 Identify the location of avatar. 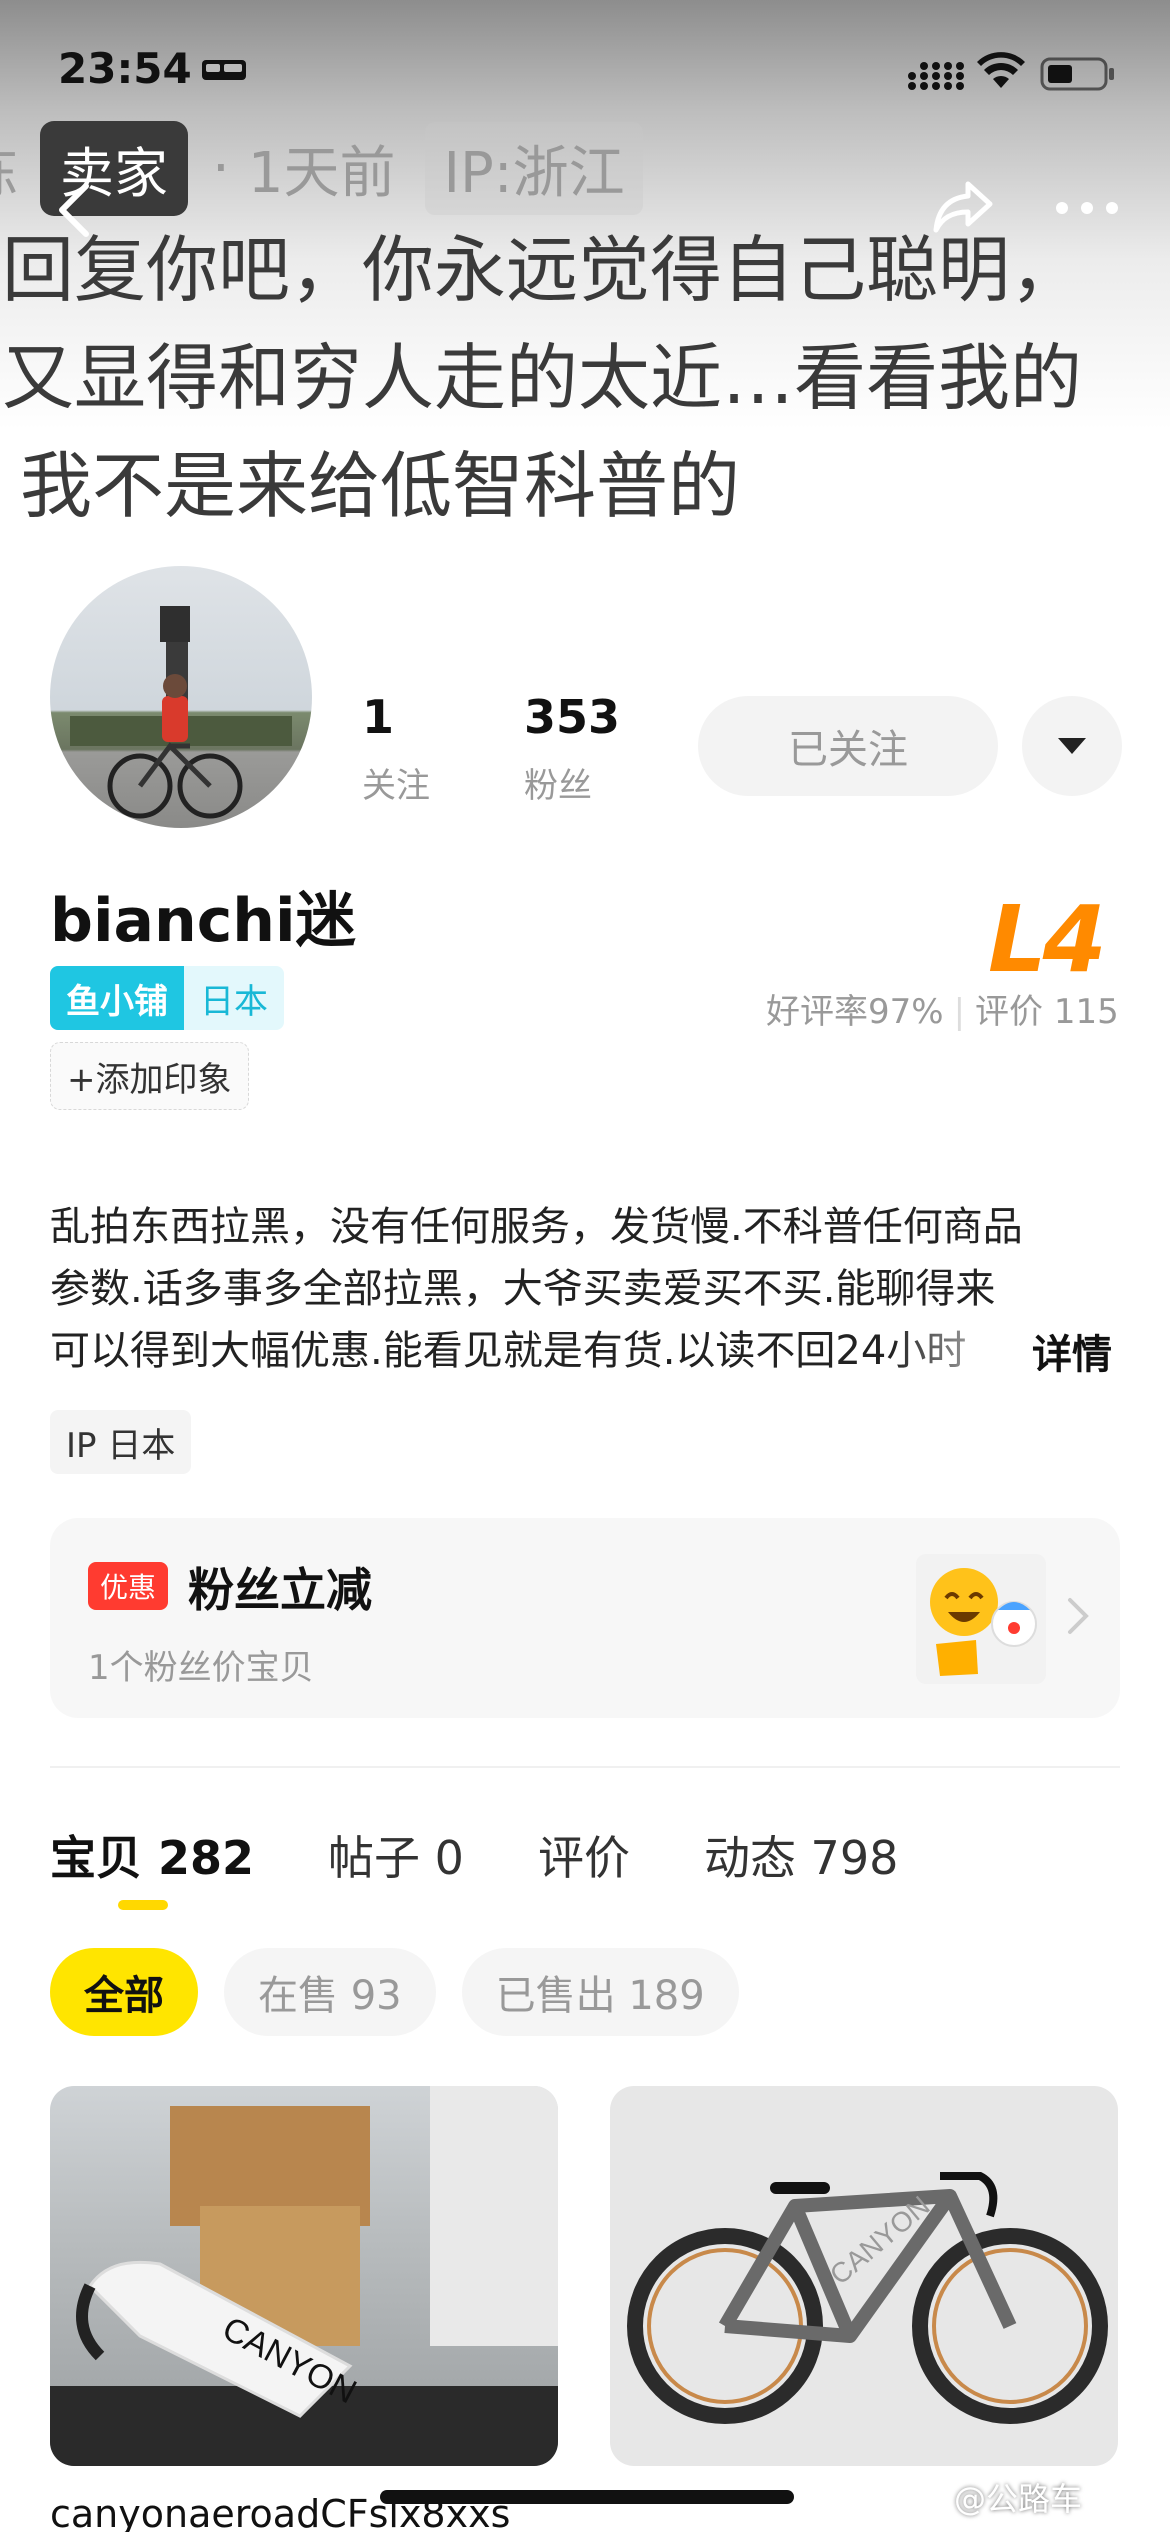
(181, 697).